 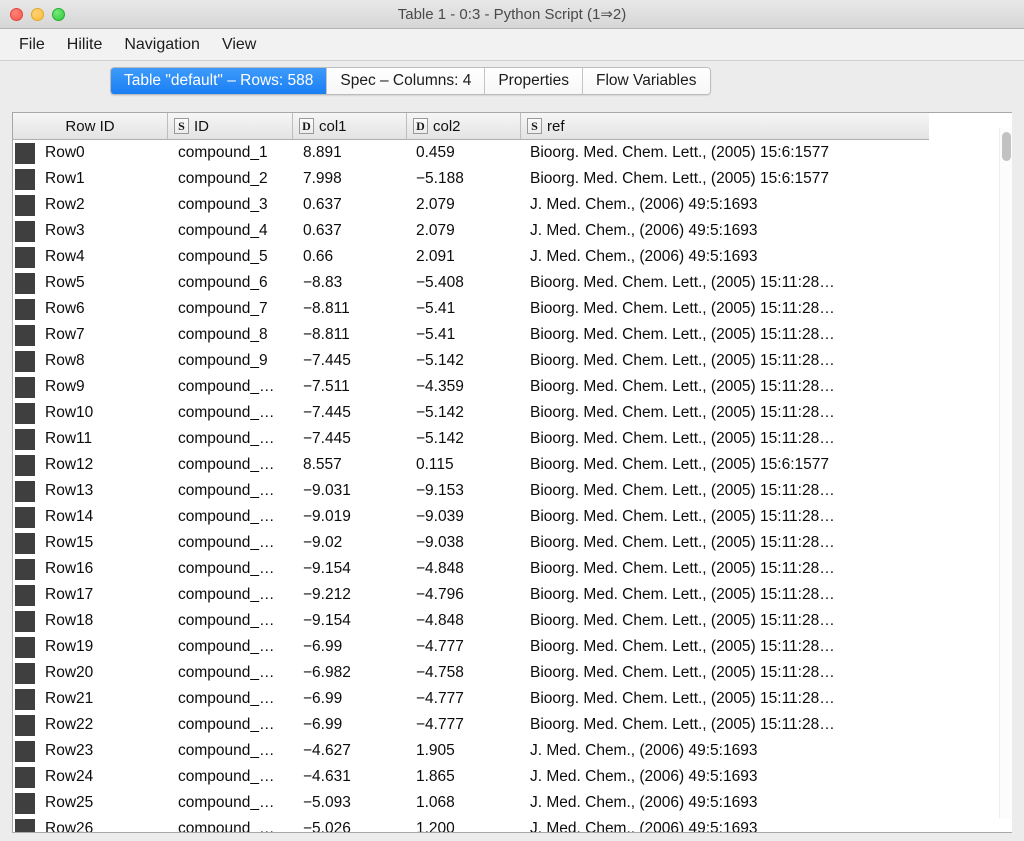 What do you see at coordinates (440, 620) in the screenshot?
I see `col2-cell: −4.848` at bounding box center [440, 620].